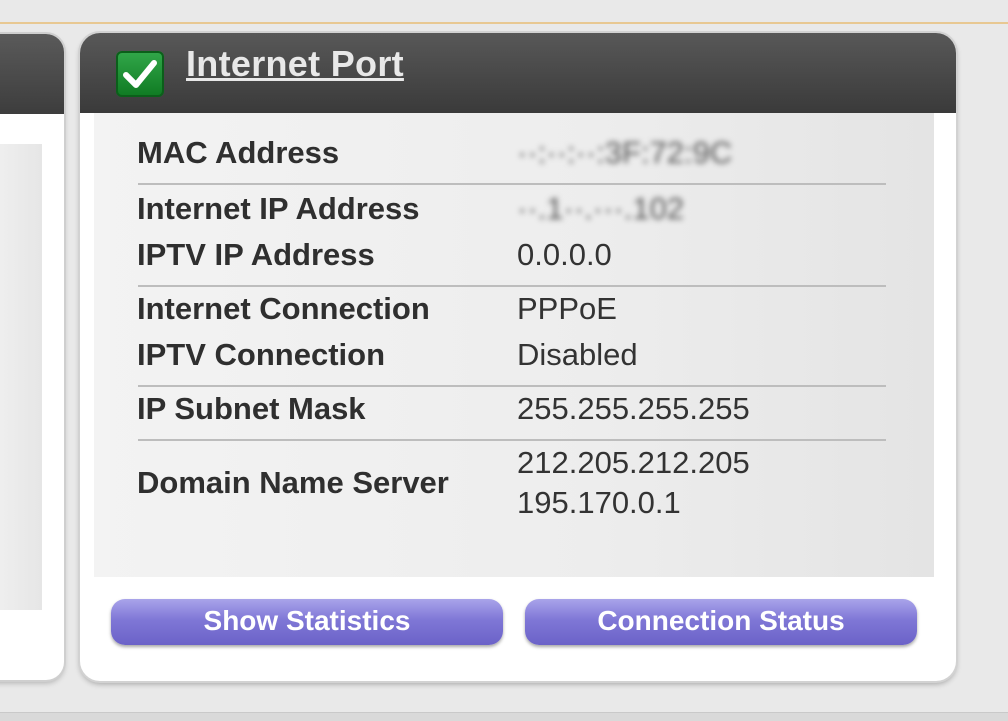  Describe the element at coordinates (261, 354) in the screenshot. I see `detail-label: IPTV Connection` at that location.